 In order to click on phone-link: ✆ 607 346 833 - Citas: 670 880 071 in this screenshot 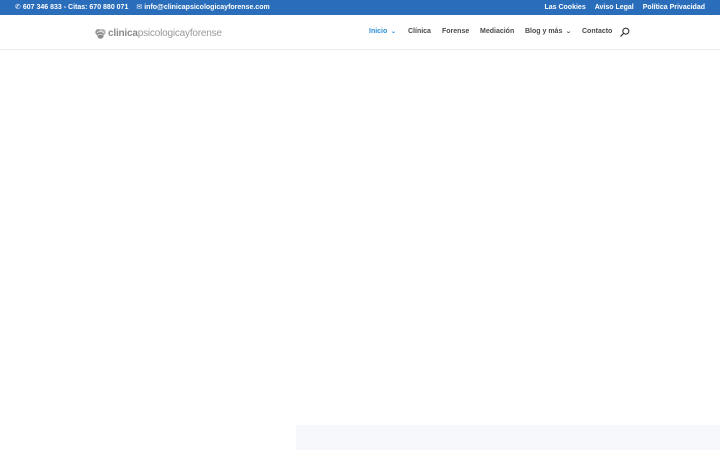, I will do `click(71, 7)`.